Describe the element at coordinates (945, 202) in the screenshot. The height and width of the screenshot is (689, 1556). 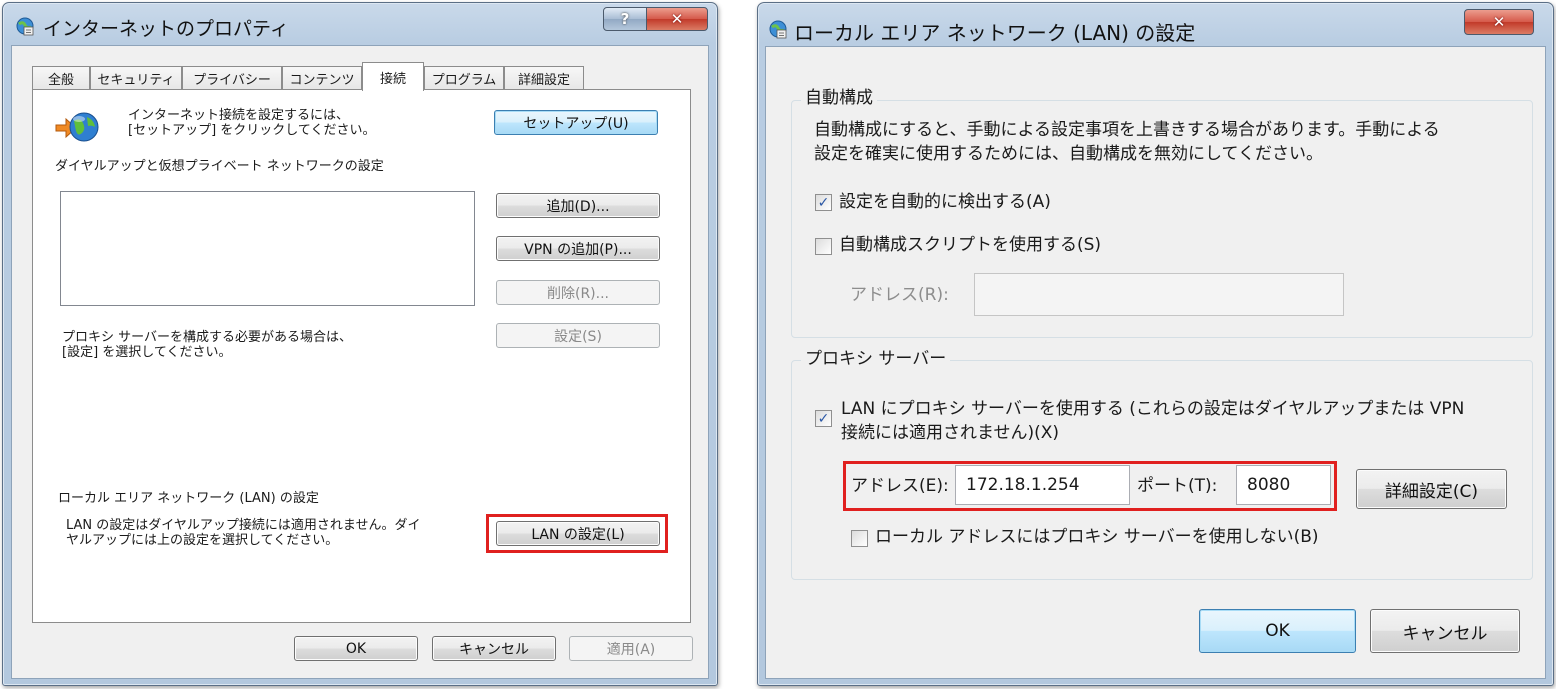
I see `auto-detect-label: 設定を自動的に検出する(A)` at that location.